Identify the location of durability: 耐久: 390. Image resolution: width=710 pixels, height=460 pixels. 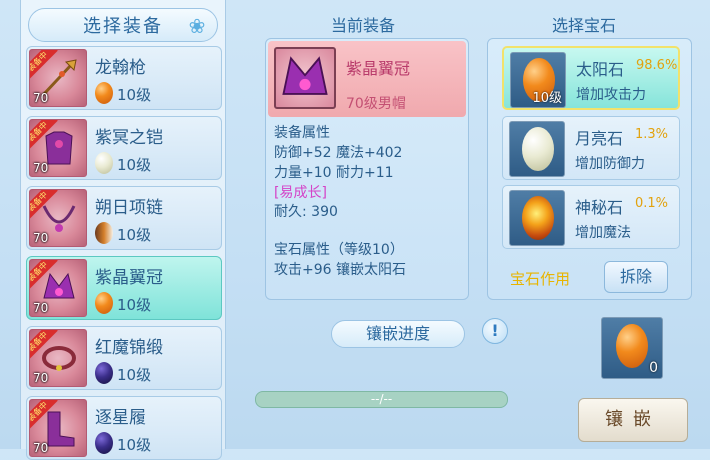
(306, 212).